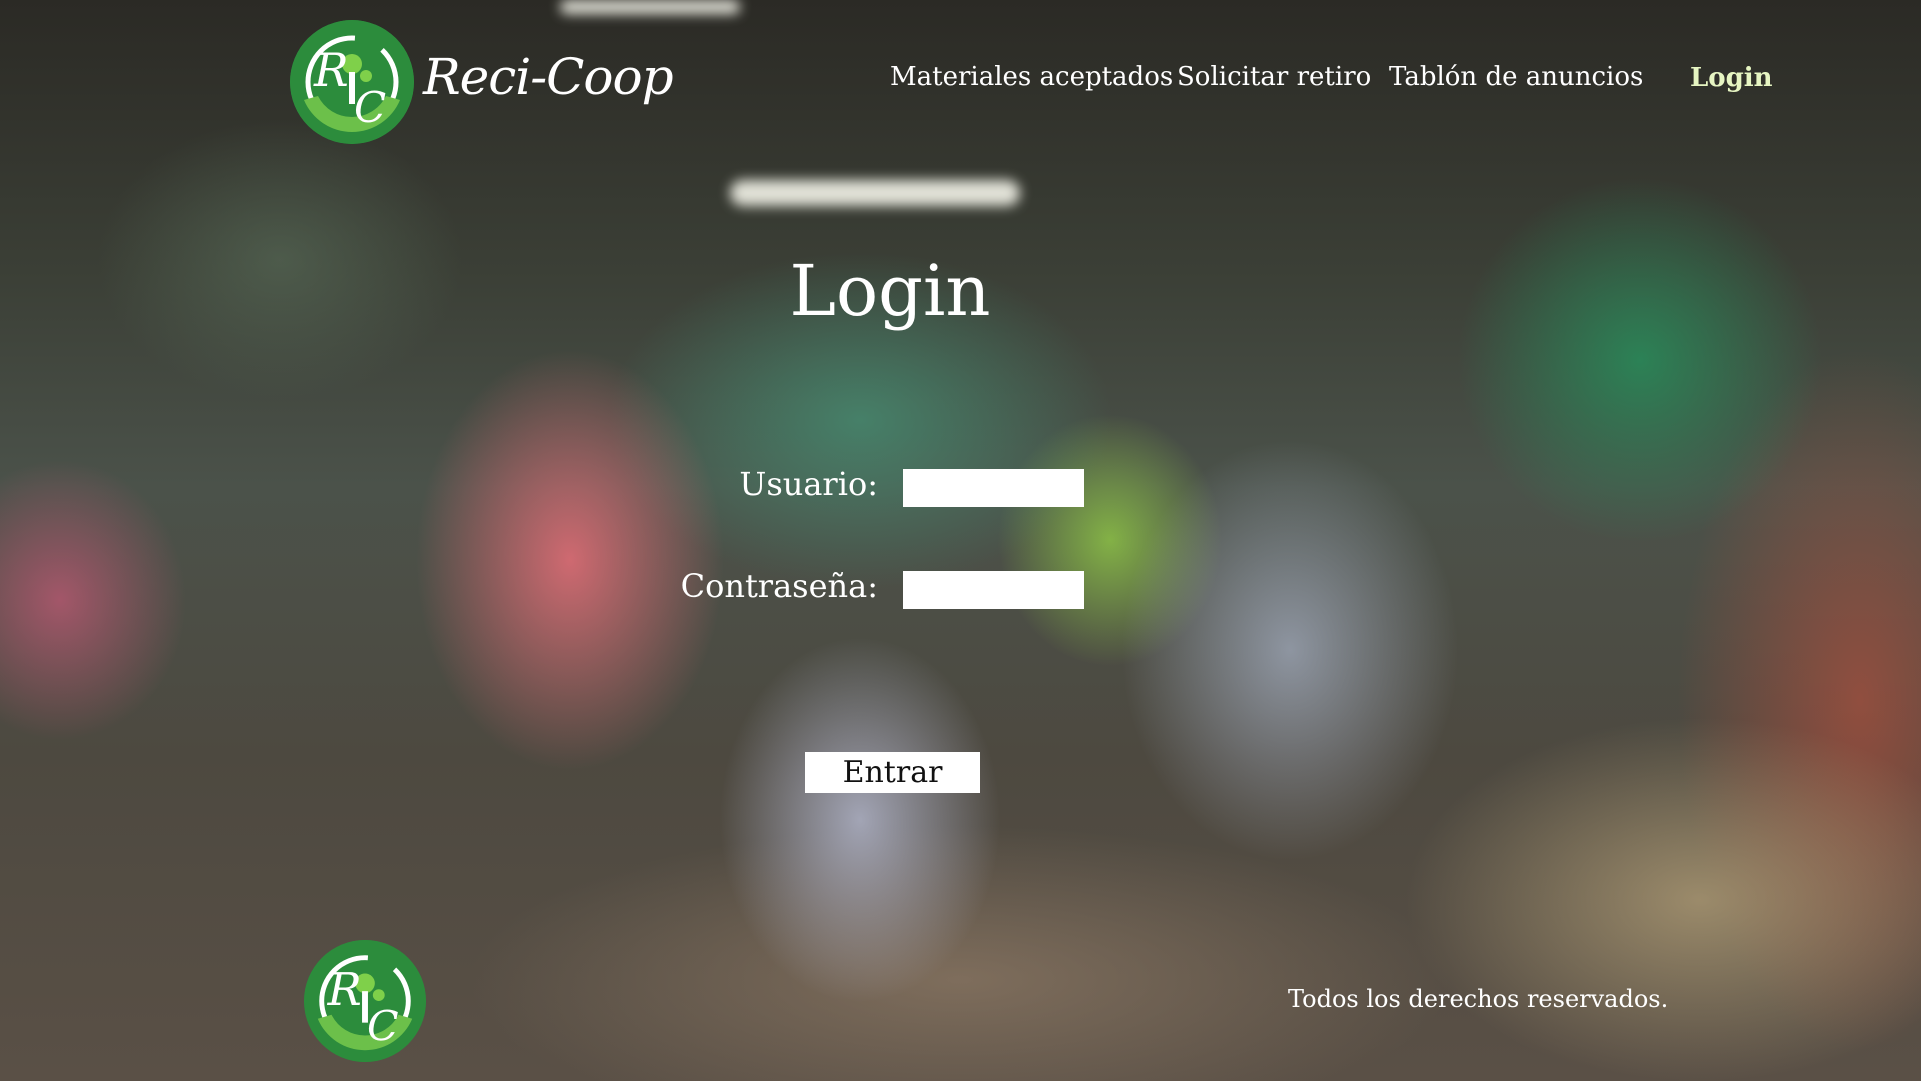 Image resolution: width=1921 pixels, height=1081 pixels. Describe the element at coordinates (1031, 77) in the screenshot. I see `nav-materiales-aceptados: Materiales aceptados` at that location.